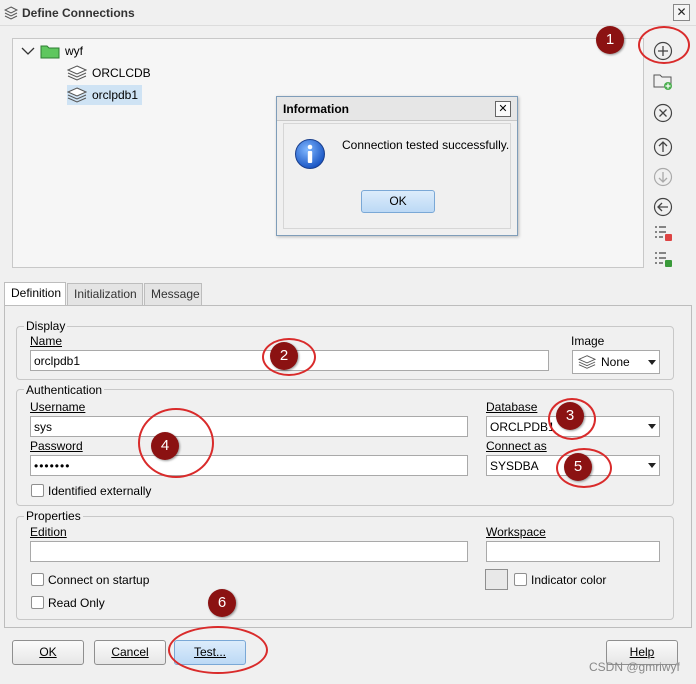  I want to click on image-select-value: None, so click(615, 362).